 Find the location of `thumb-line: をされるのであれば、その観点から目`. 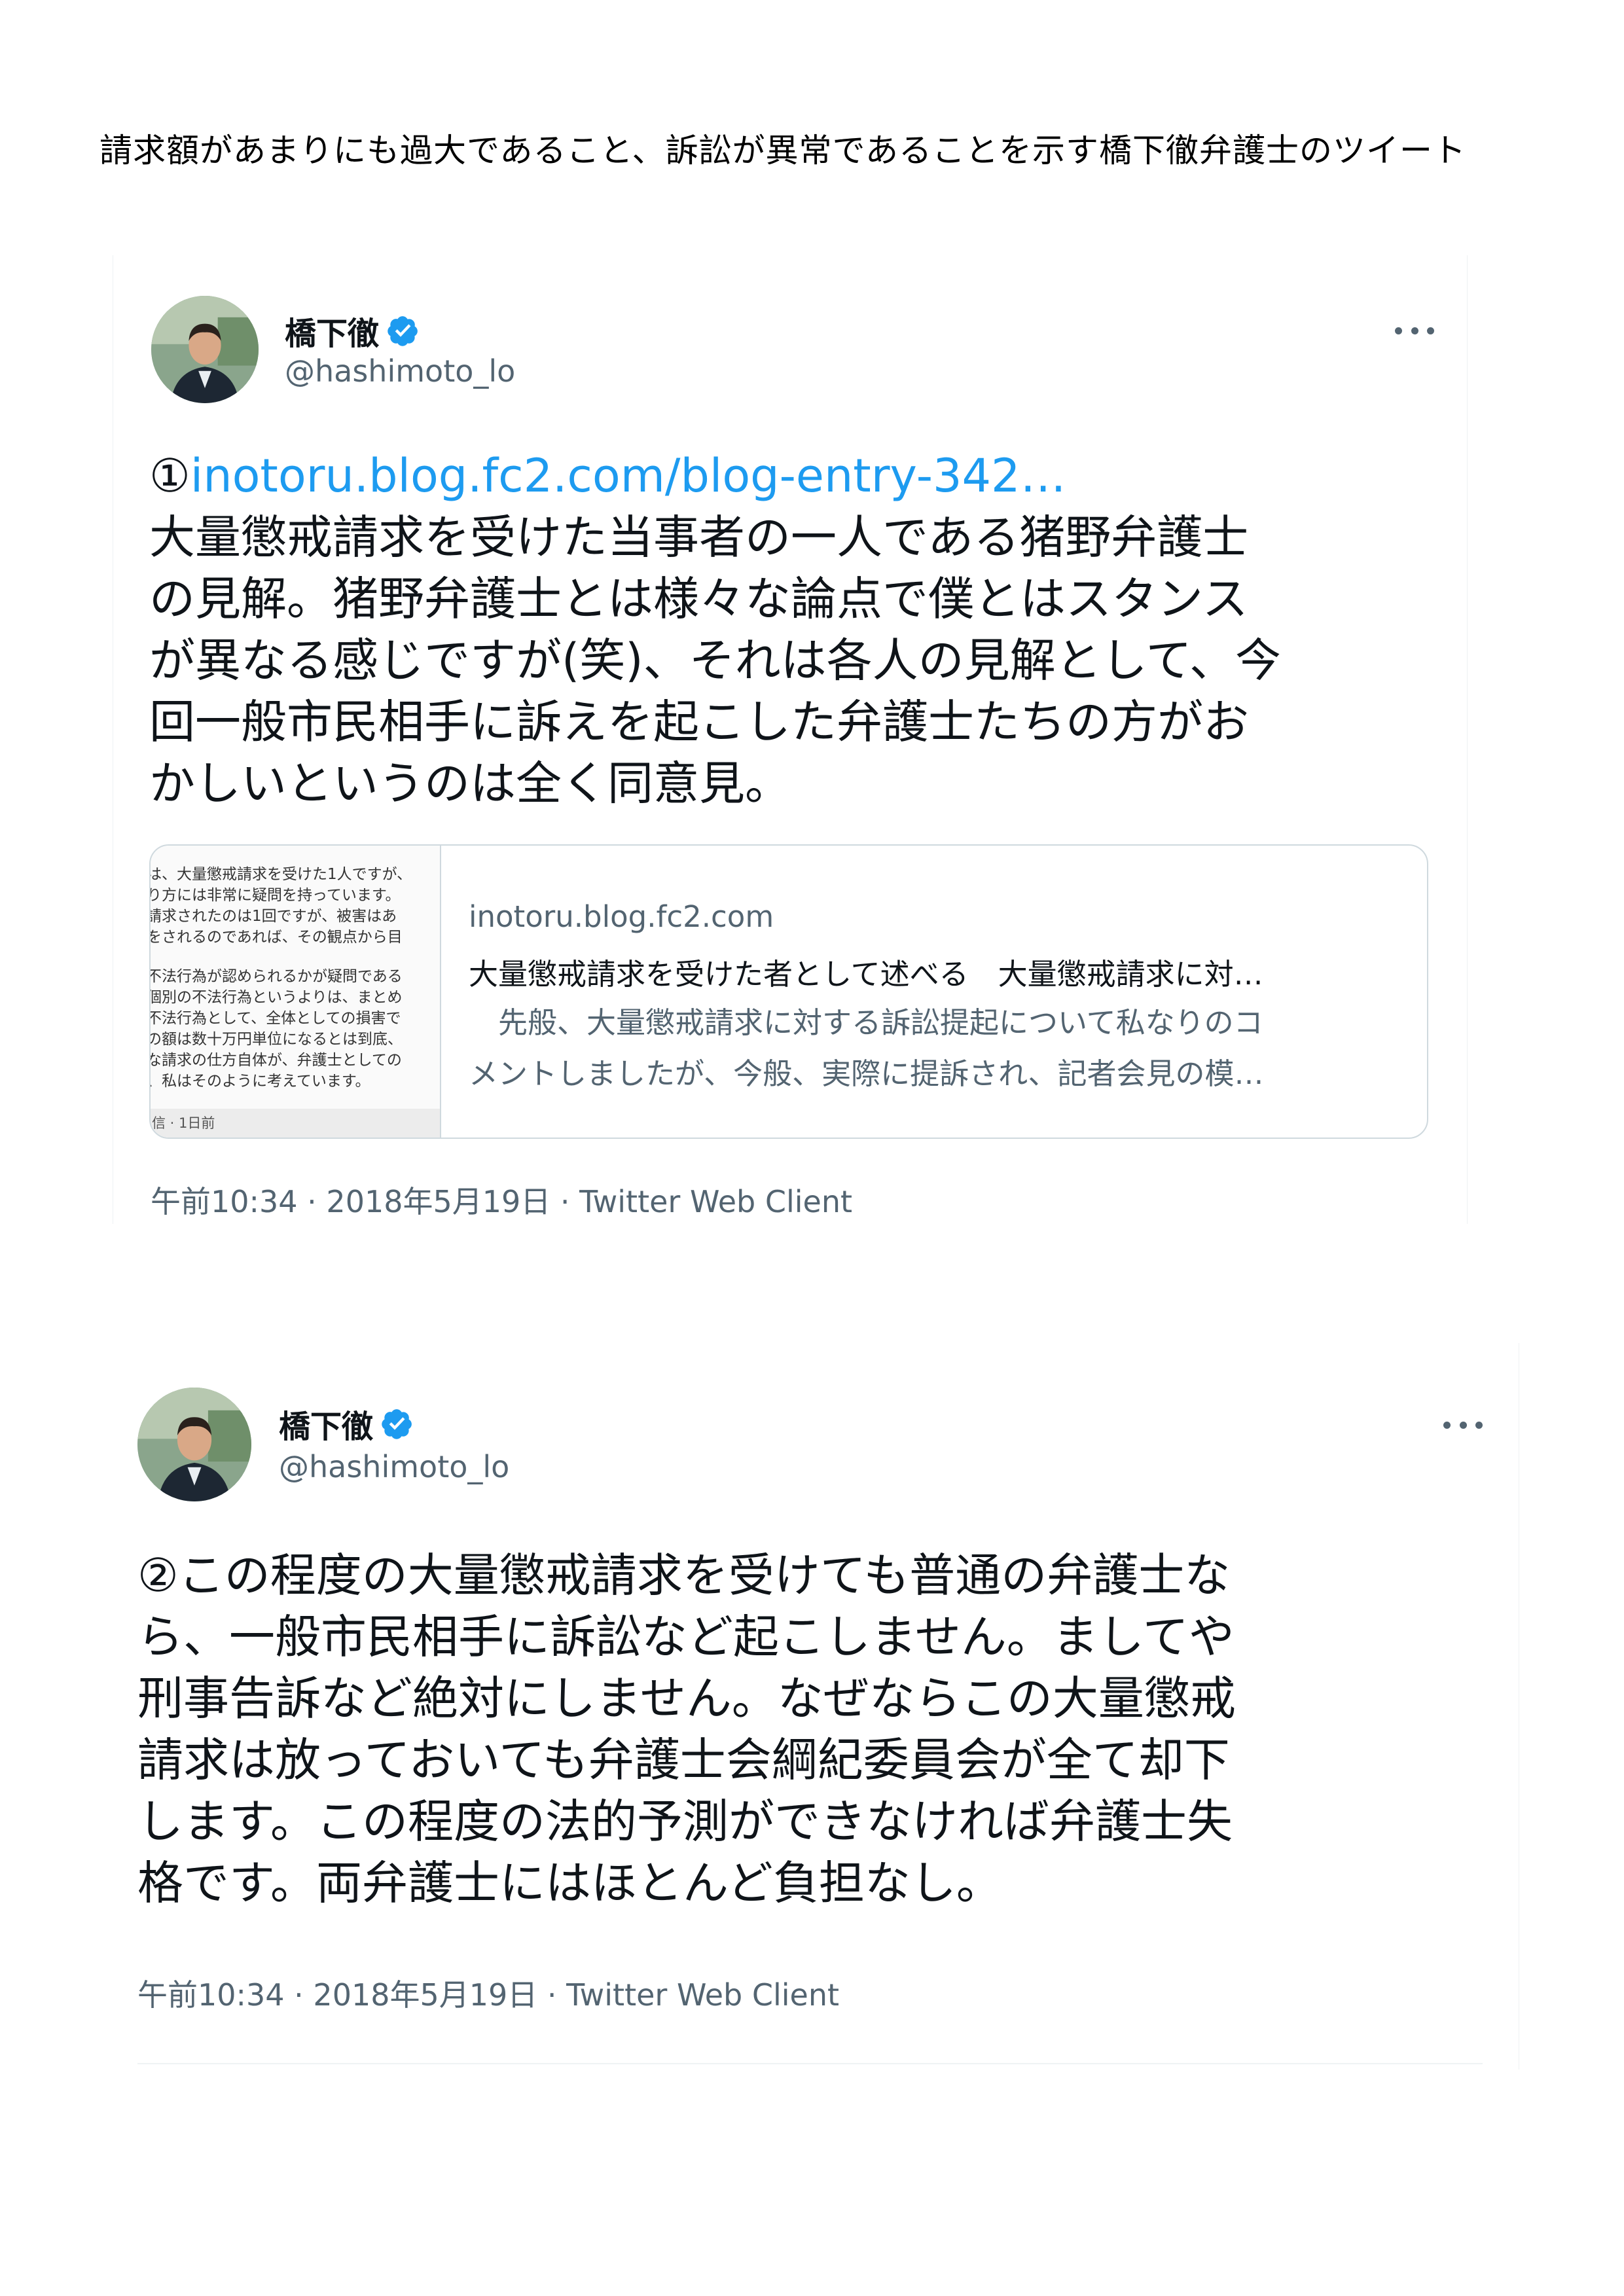

thumb-line: をされるのであれば、その観点から目 is located at coordinates (277, 937).